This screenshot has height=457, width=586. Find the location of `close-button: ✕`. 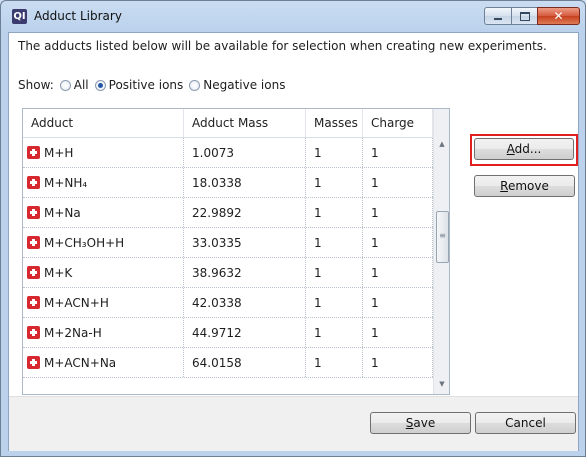

close-button: ✕ is located at coordinates (558, 16).